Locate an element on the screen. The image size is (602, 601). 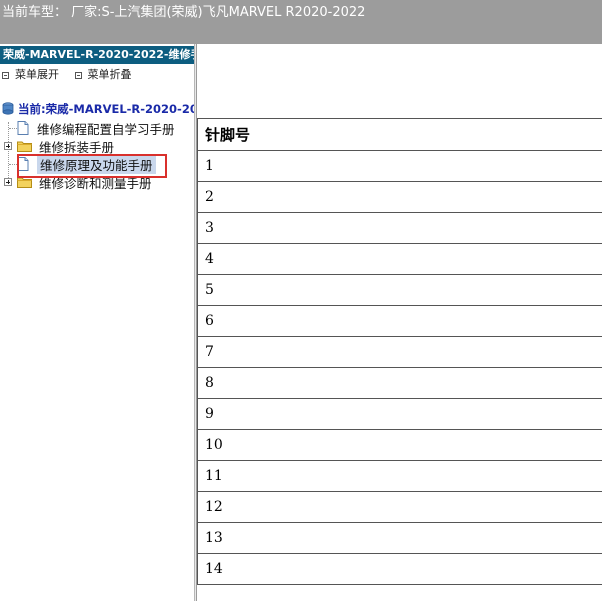
pin-cell: 3 is located at coordinates (399, 228).